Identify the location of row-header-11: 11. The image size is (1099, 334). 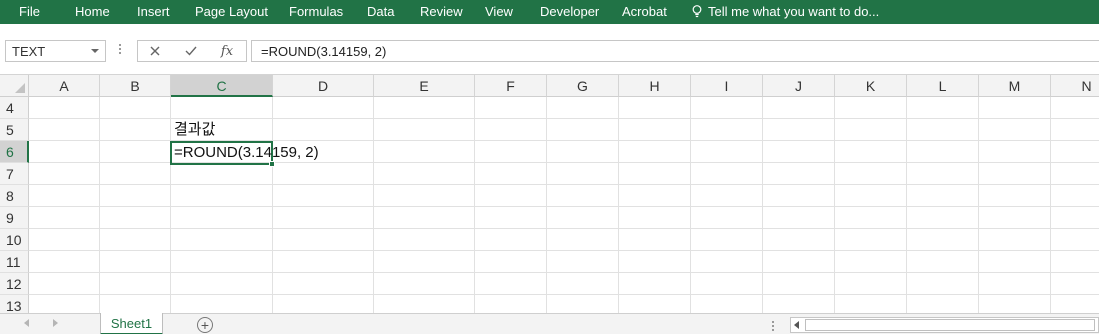
(14, 262).